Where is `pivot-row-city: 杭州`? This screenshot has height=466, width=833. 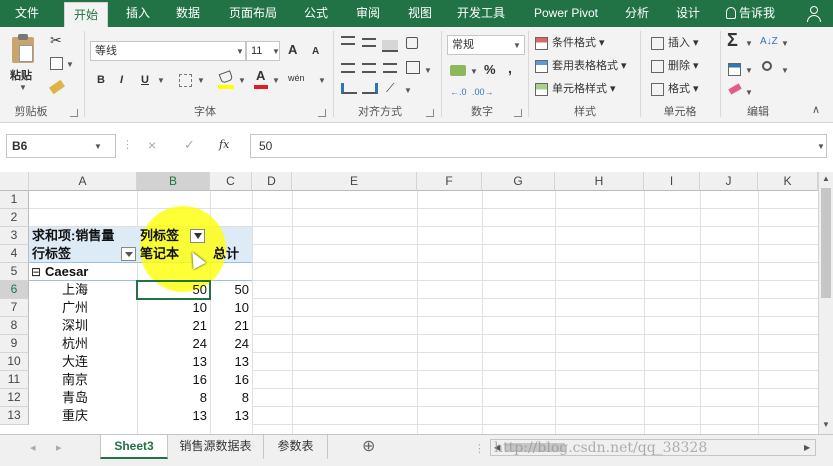
pivot-row-city: 杭州 is located at coordinates (75, 344).